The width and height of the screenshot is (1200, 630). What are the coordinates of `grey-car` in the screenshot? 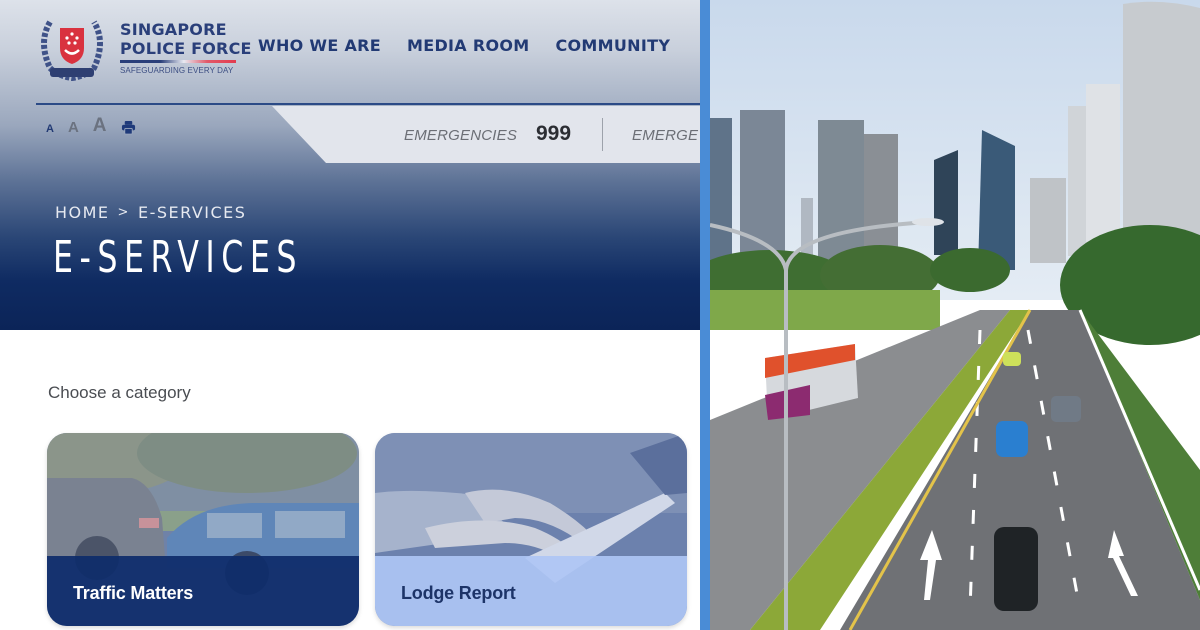 It's located at (1066, 409).